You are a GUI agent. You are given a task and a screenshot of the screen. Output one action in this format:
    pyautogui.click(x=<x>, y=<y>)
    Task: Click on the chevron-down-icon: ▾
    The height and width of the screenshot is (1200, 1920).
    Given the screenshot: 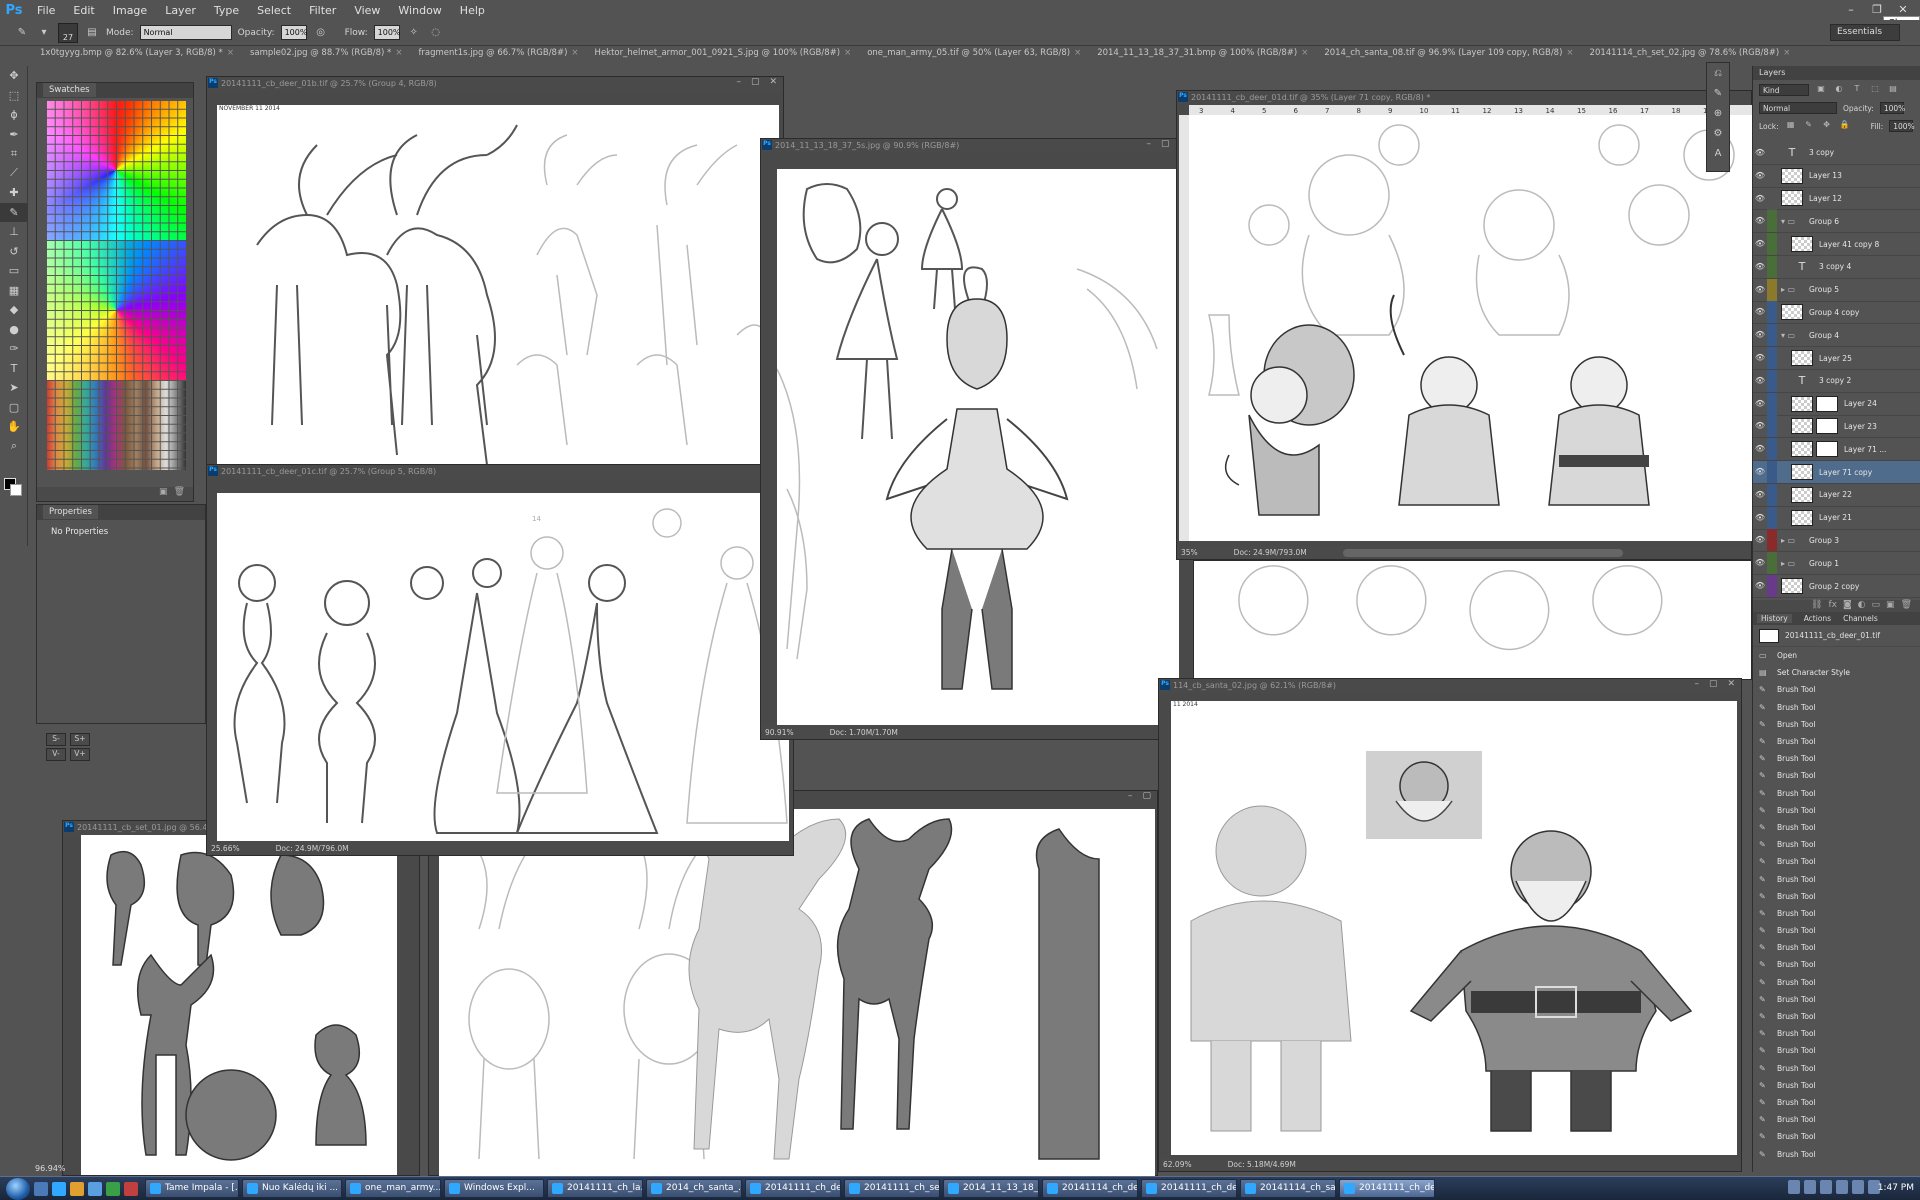 What is the action you would take?
    pyautogui.click(x=44, y=33)
    